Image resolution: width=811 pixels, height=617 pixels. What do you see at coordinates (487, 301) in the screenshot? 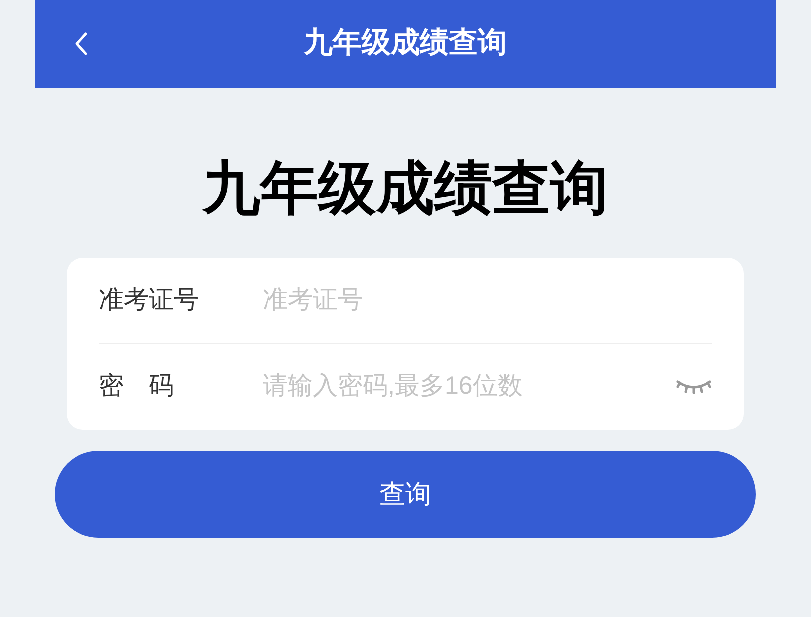
I see `input-field: 准考证号` at bounding box center [487, 301].